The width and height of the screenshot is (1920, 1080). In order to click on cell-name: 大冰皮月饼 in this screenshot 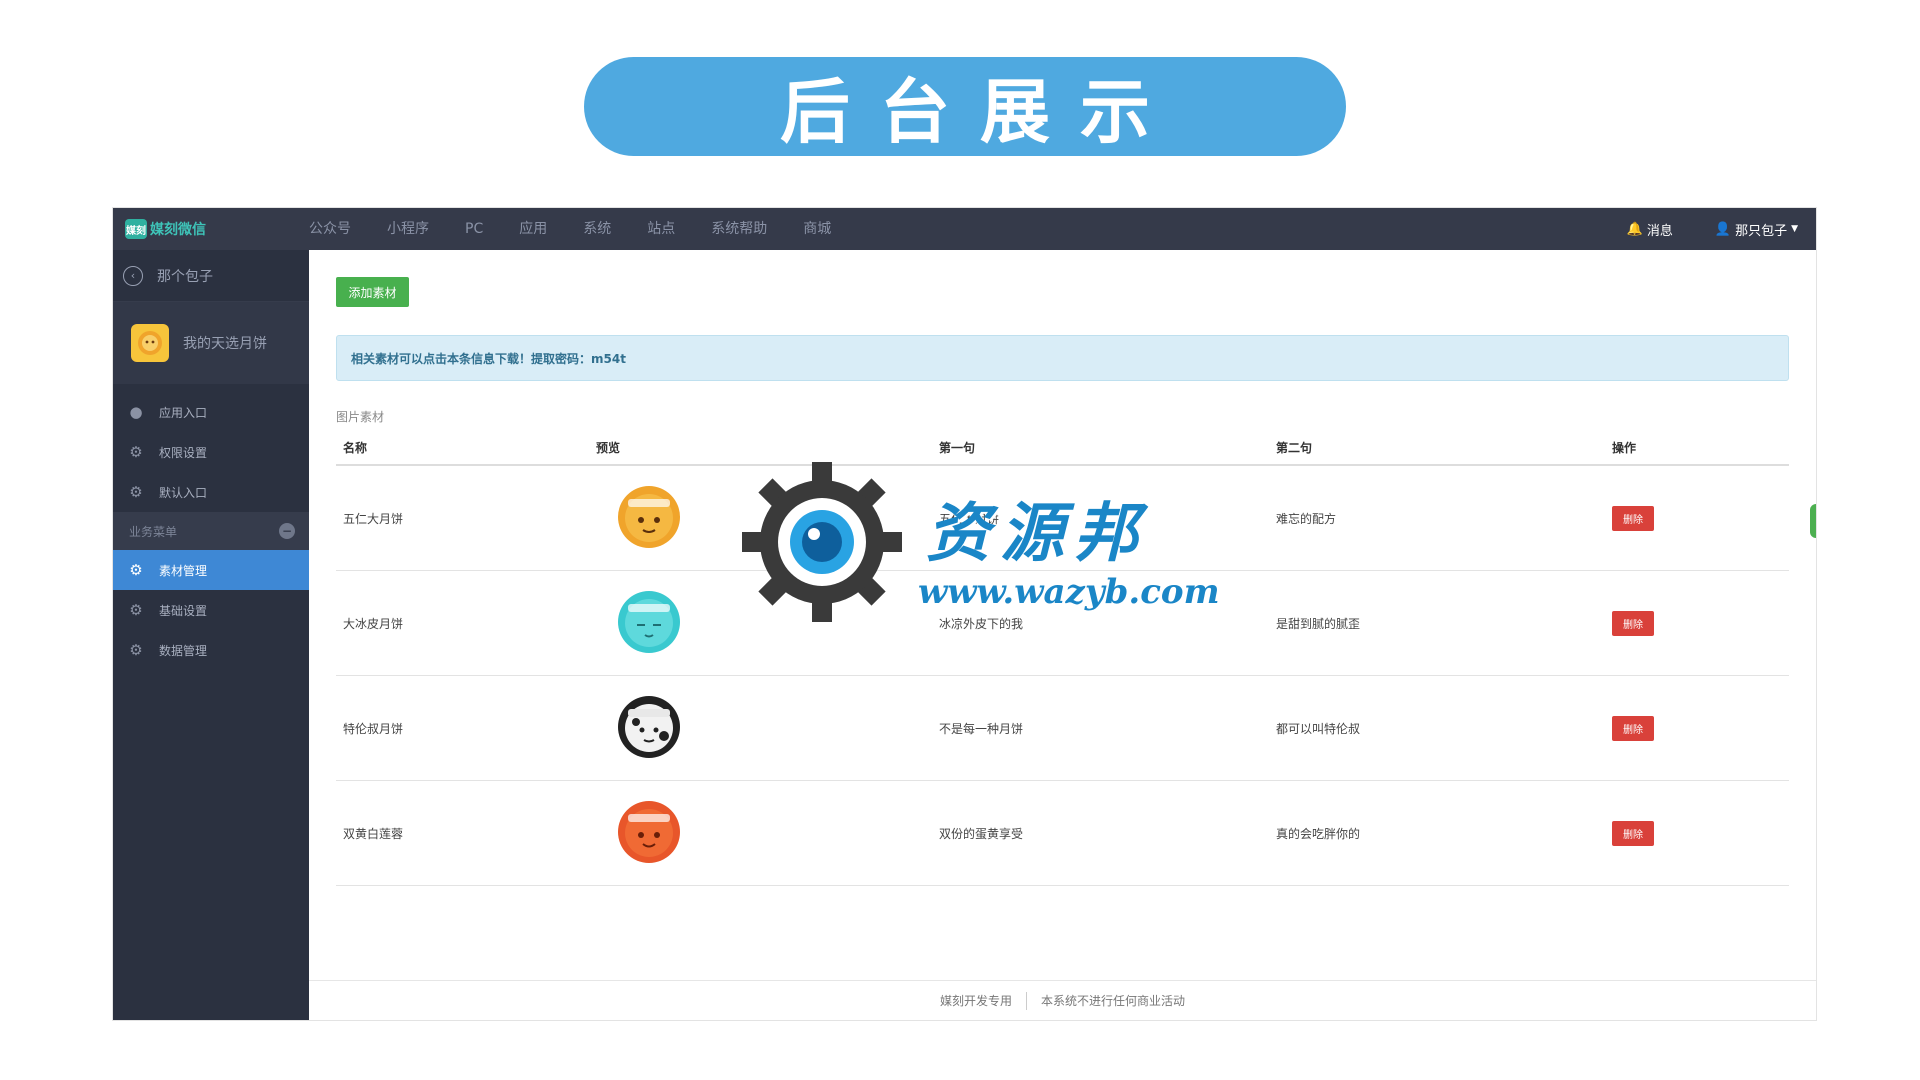, I will do `click(373, 623)`.